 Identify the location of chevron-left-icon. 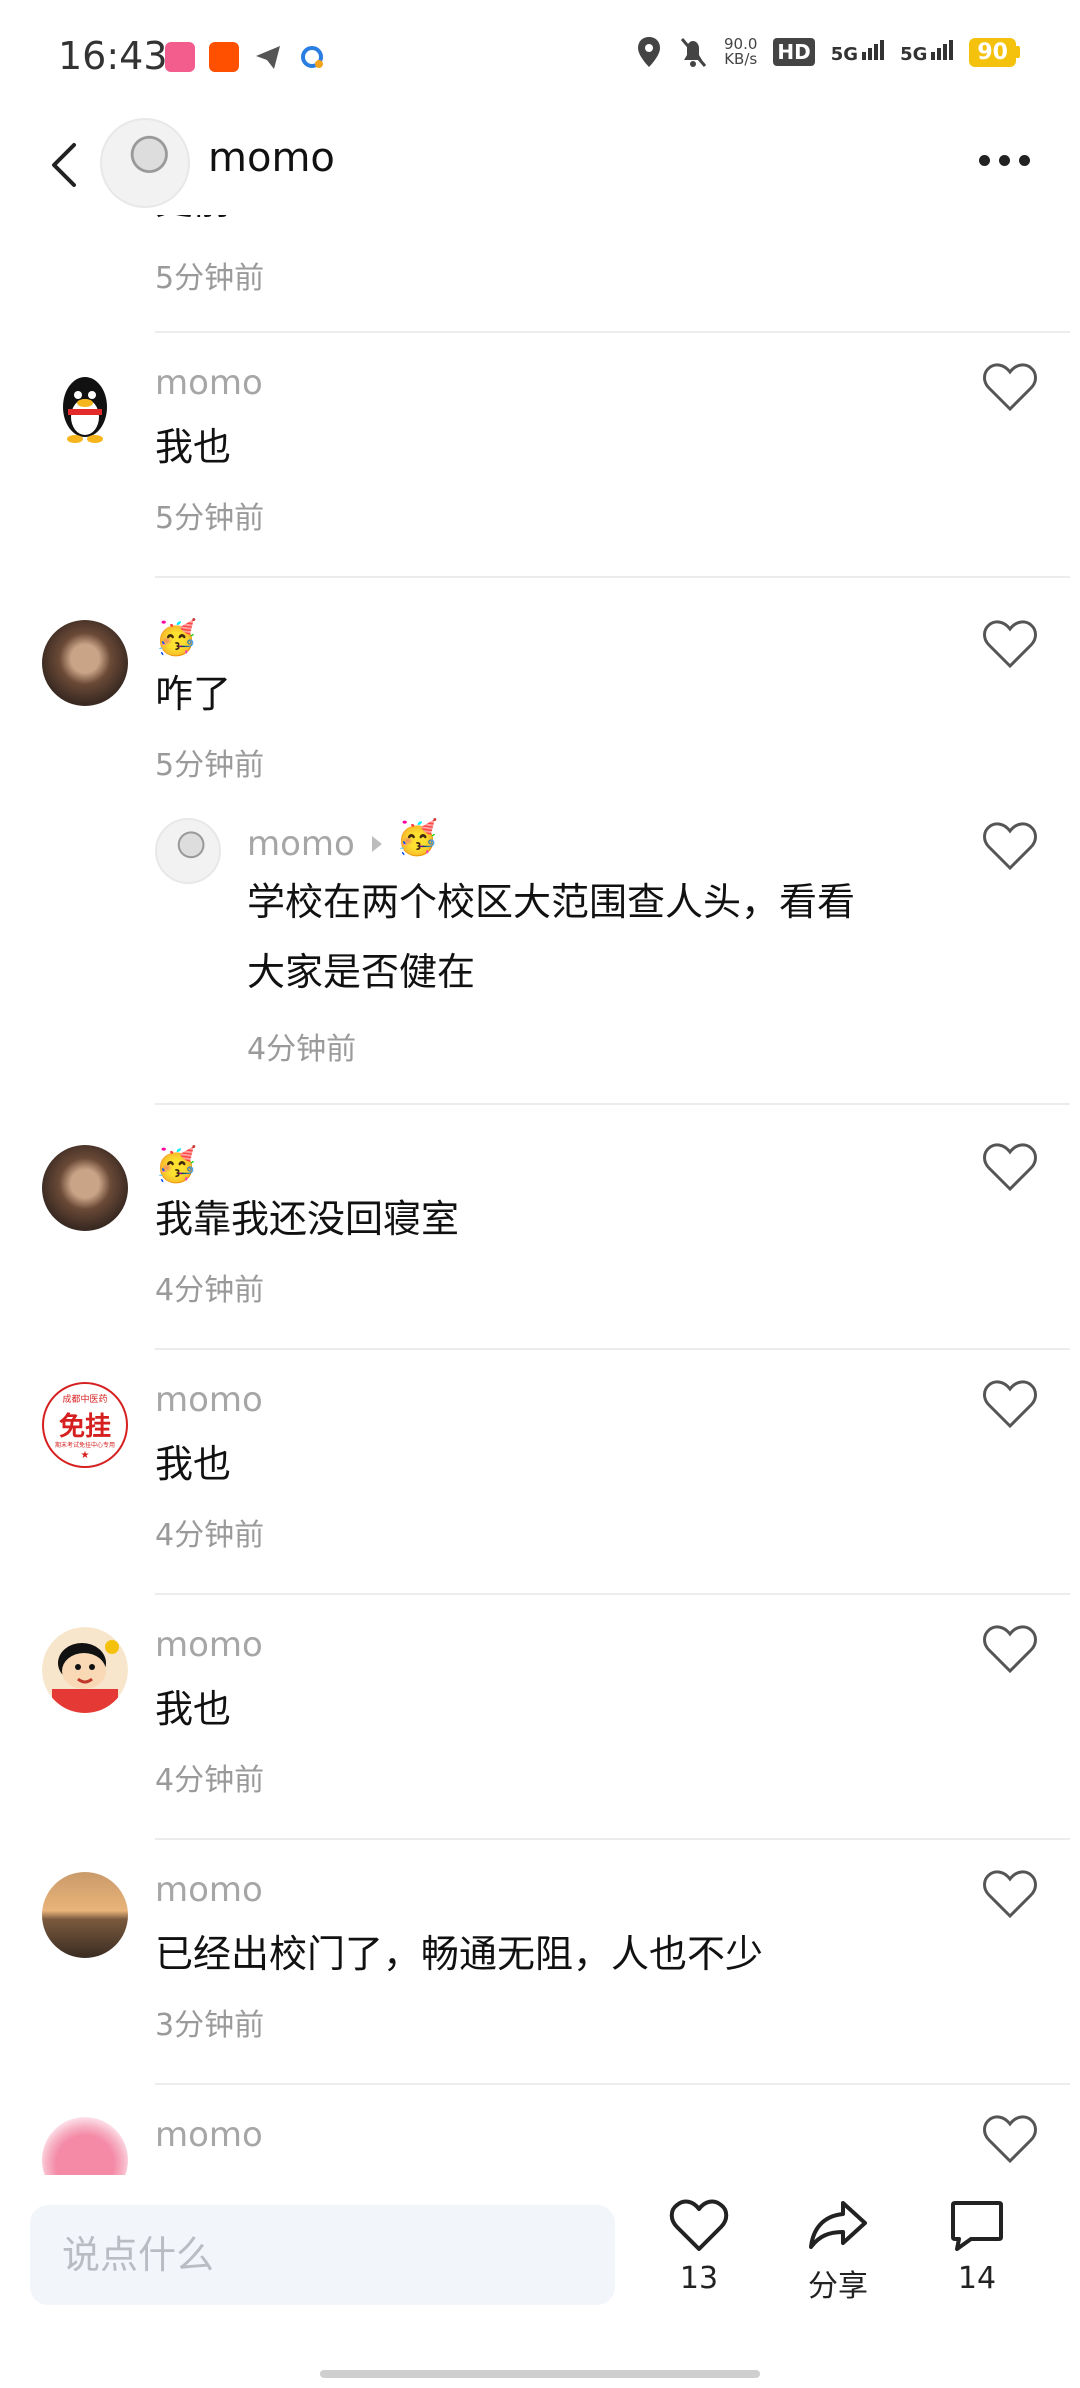
(64, 165).